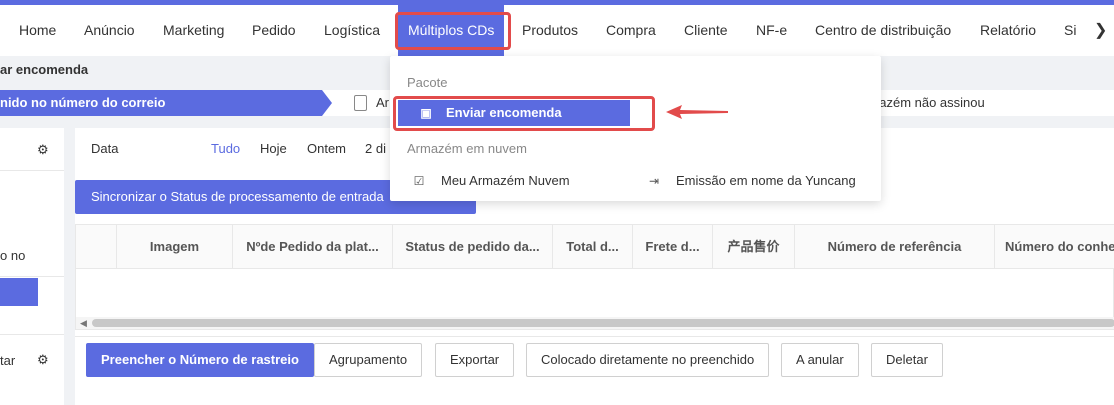 This screenshot has height=405, width=1114. What do you see at coordinates (419, 181) in the screenshot?
I see `checkbox-icon: ☑` at bounding box center [419, 181].